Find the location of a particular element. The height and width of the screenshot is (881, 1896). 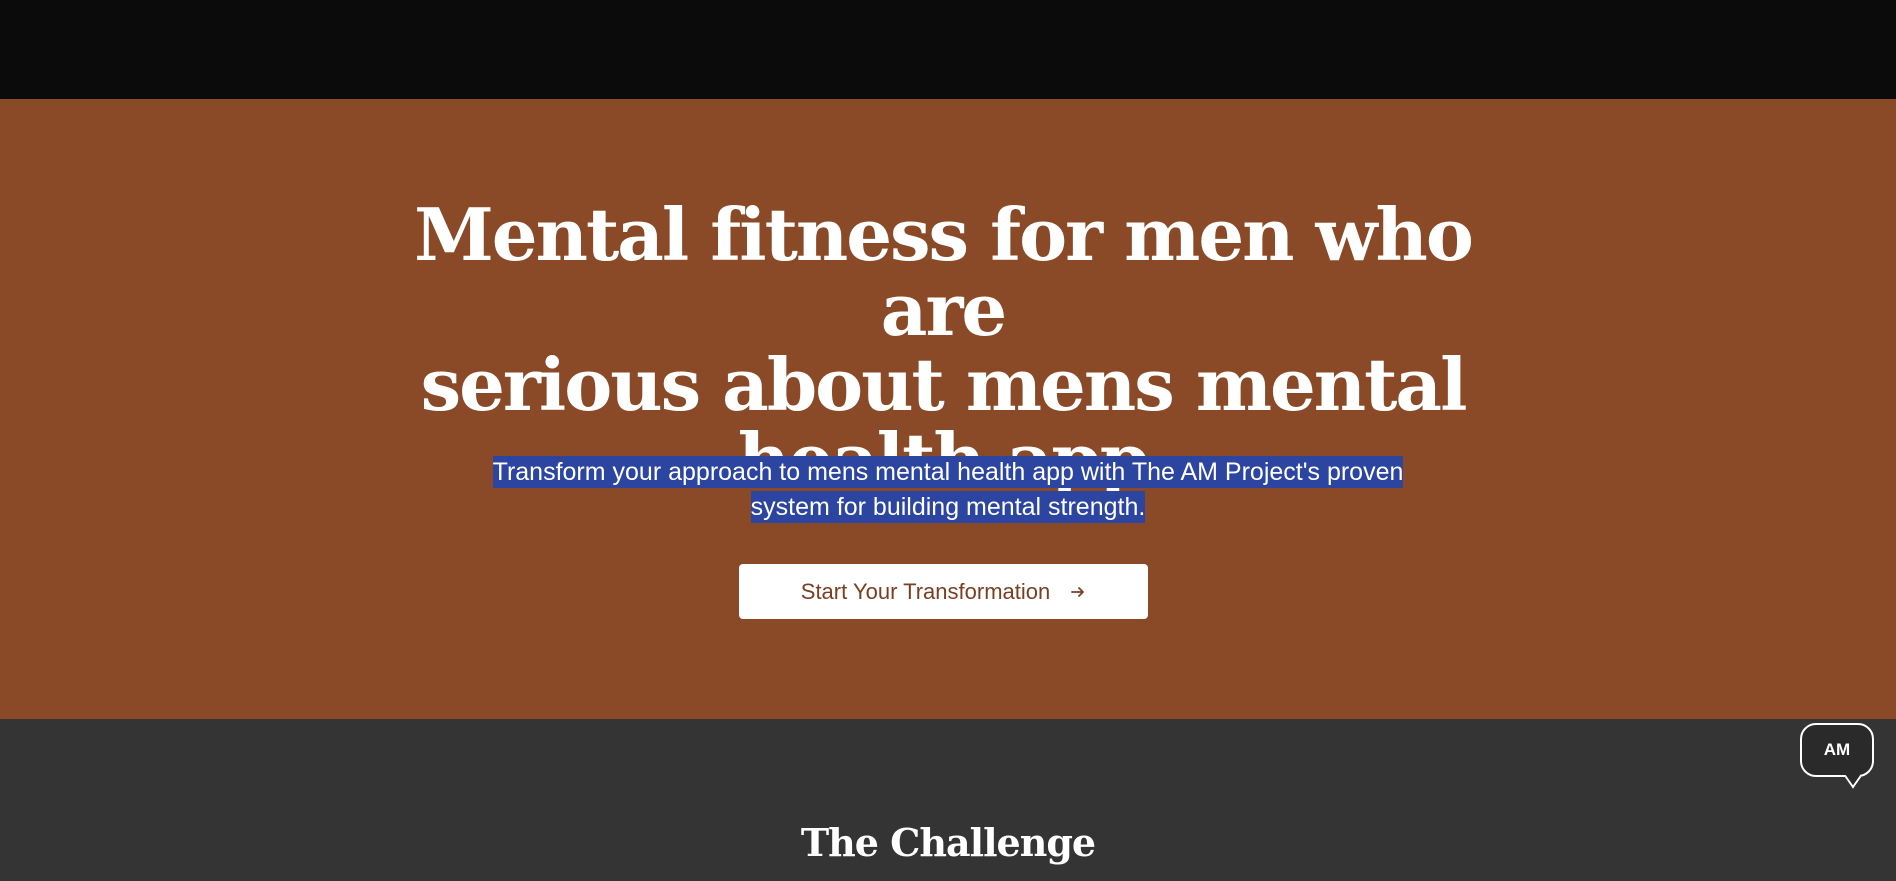

hero-subtitle-line-2: system for building mental strength. is located at coordinates (948, 507).